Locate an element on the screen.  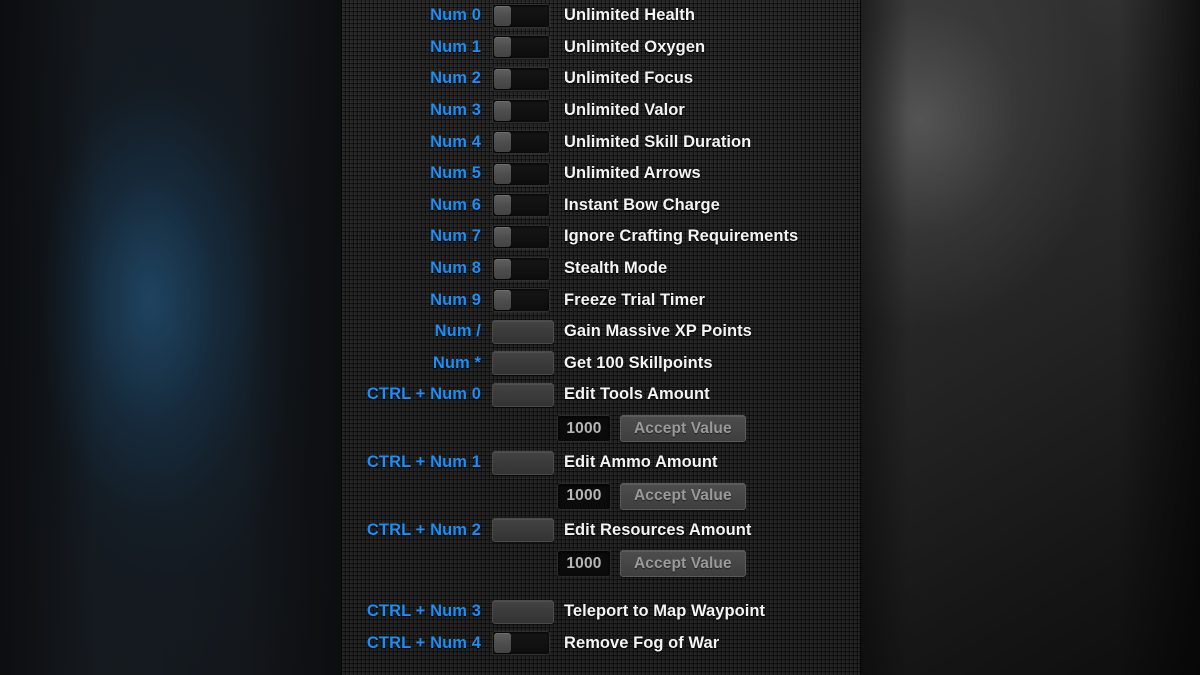
hotkey-label: Num 7 is located at coordinates (455, 236).